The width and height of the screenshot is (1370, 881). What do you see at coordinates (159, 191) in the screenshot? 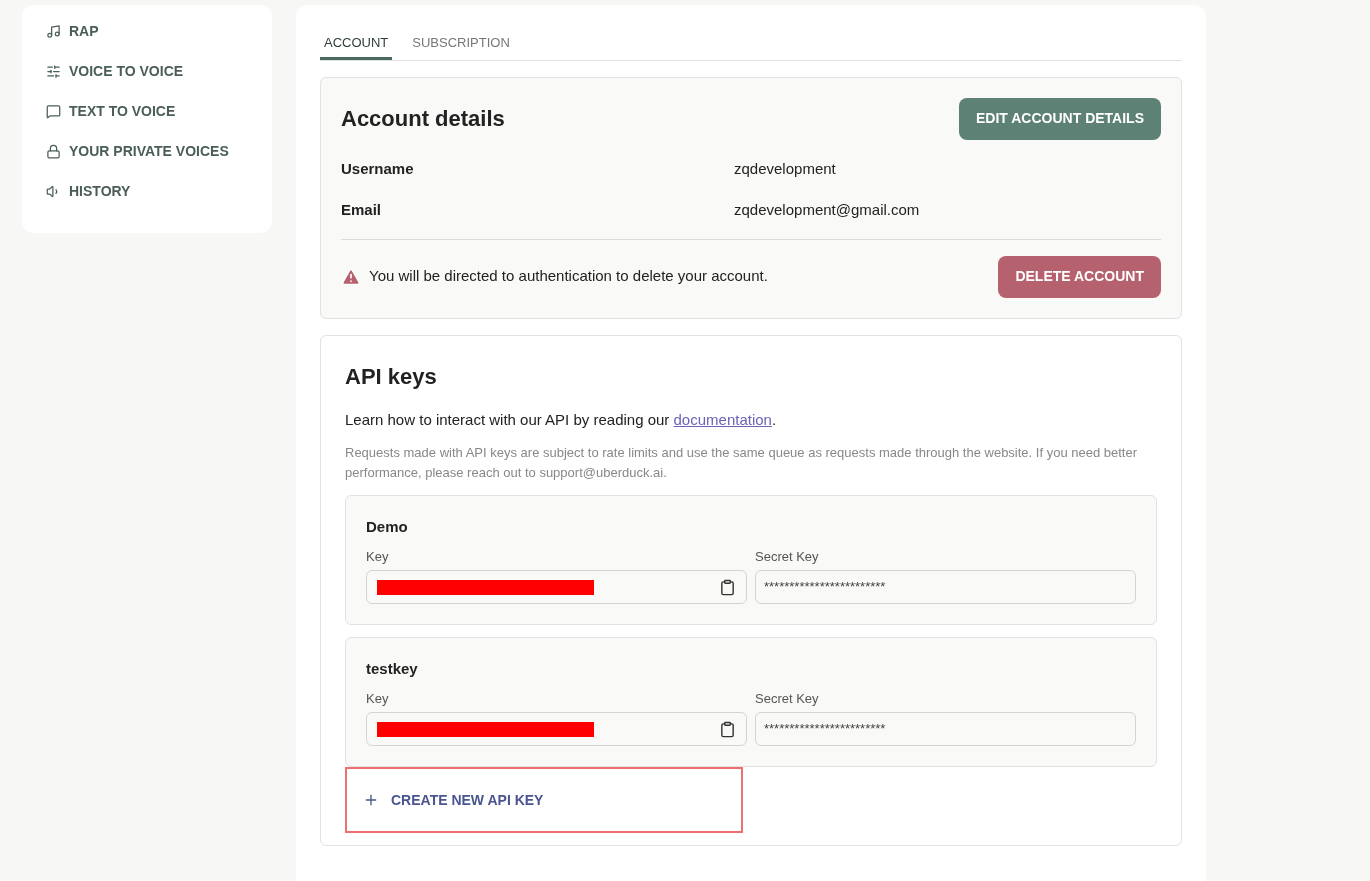
I see `sidebar-item: HISTORY` at bounding box center [159, 191].